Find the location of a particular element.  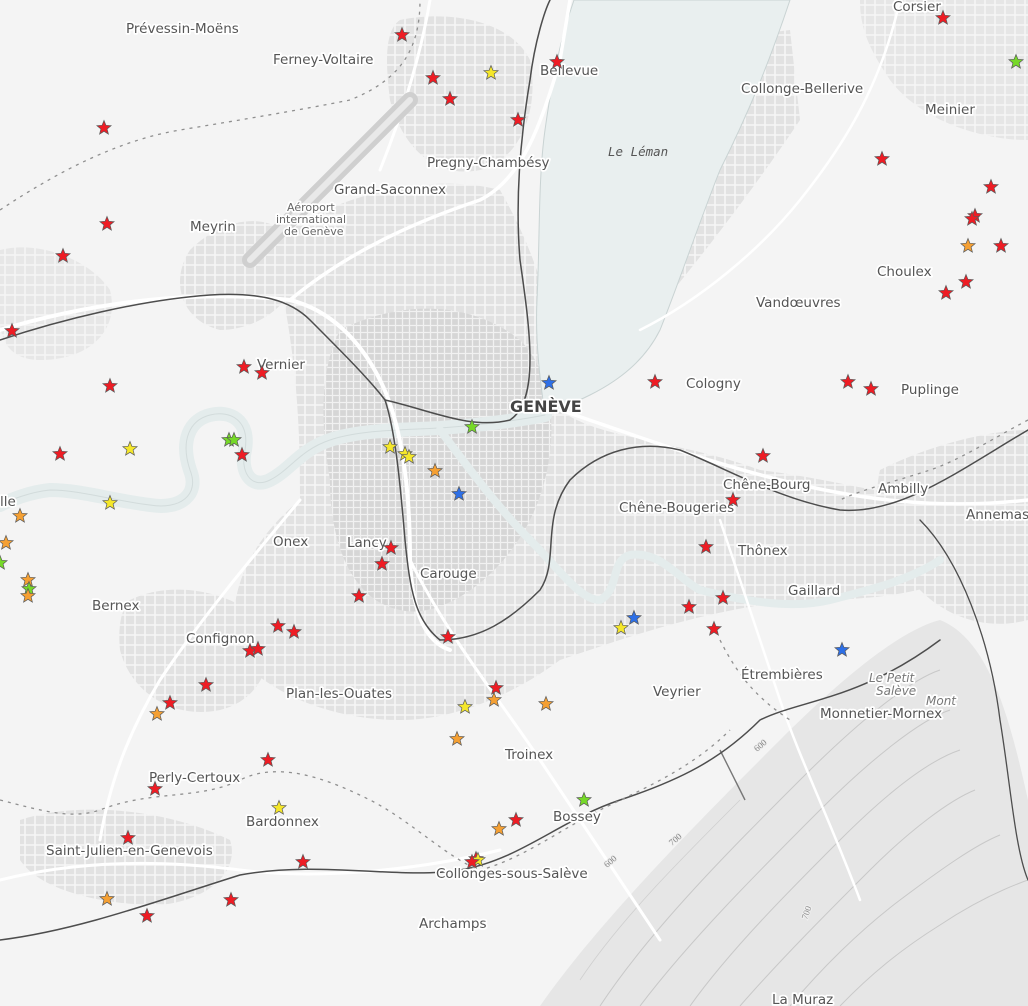

label-corsier: Corsier is located at coordinates (917, 7).